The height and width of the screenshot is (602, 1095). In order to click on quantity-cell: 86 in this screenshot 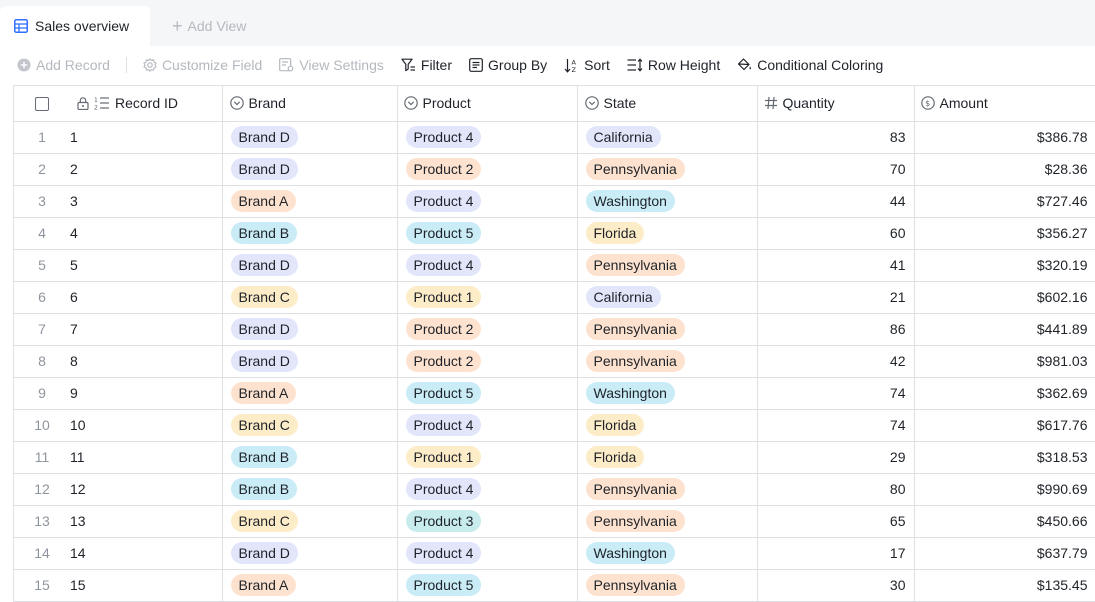, I will do `click(836, 329)`.